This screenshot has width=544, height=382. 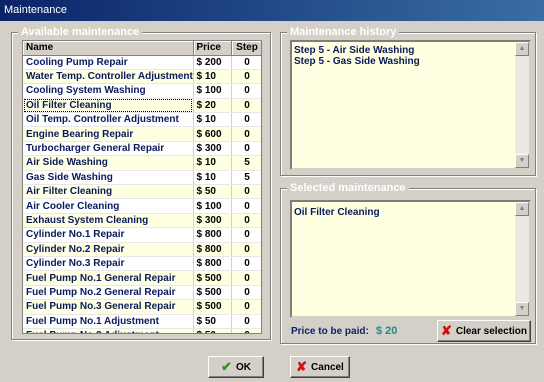 What do you see at coordinates (142, 278) in the screenshot?
I see `table-row: Fuel Pump No.1 General Repair $ 500 0` at bounding box center [142, 278].